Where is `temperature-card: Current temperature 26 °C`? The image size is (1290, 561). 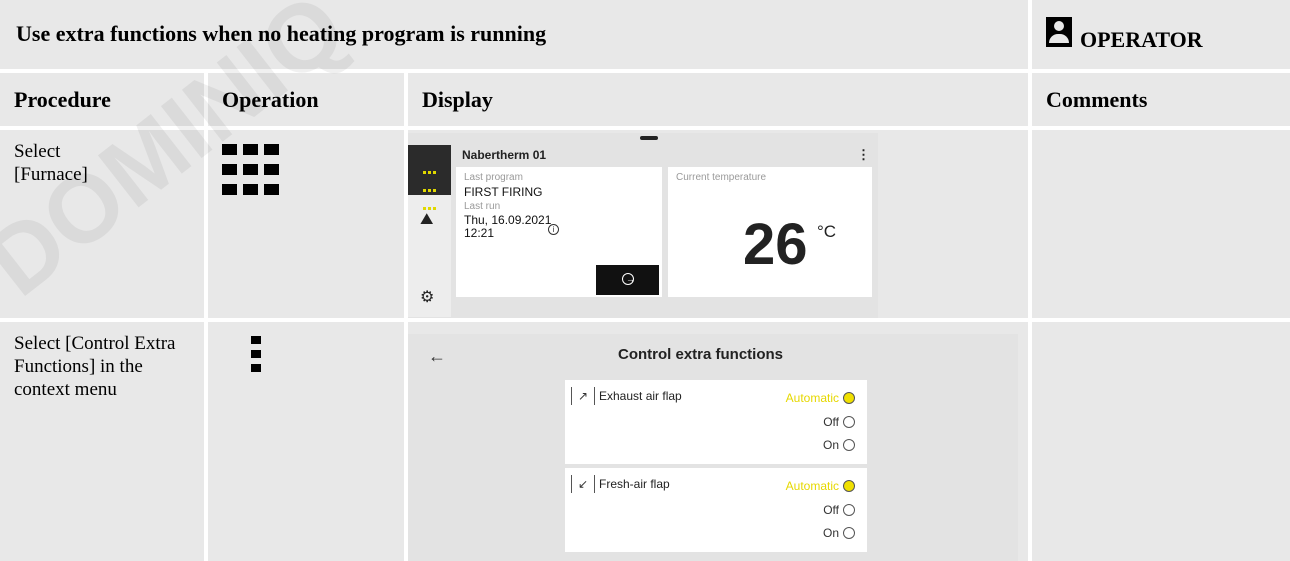
temperature-card: Current temperature 26 °C is located at coordinates (770, 232).